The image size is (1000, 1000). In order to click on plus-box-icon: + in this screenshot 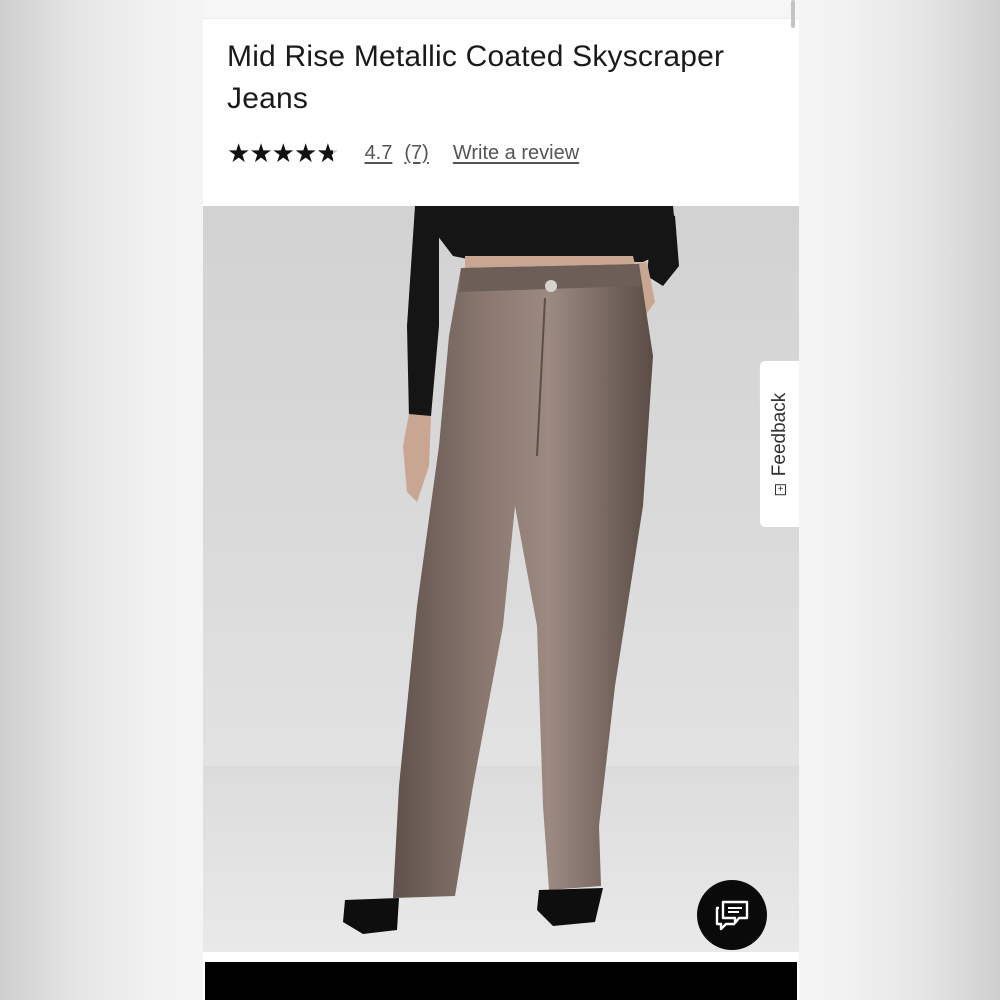, I will do `click(779, 490)`.